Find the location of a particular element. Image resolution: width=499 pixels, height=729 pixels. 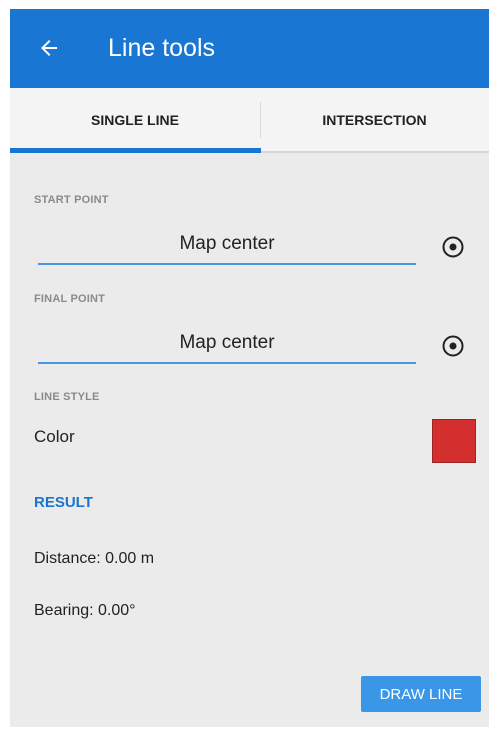

arrow-left-icon is located at coordinates (49, 48).